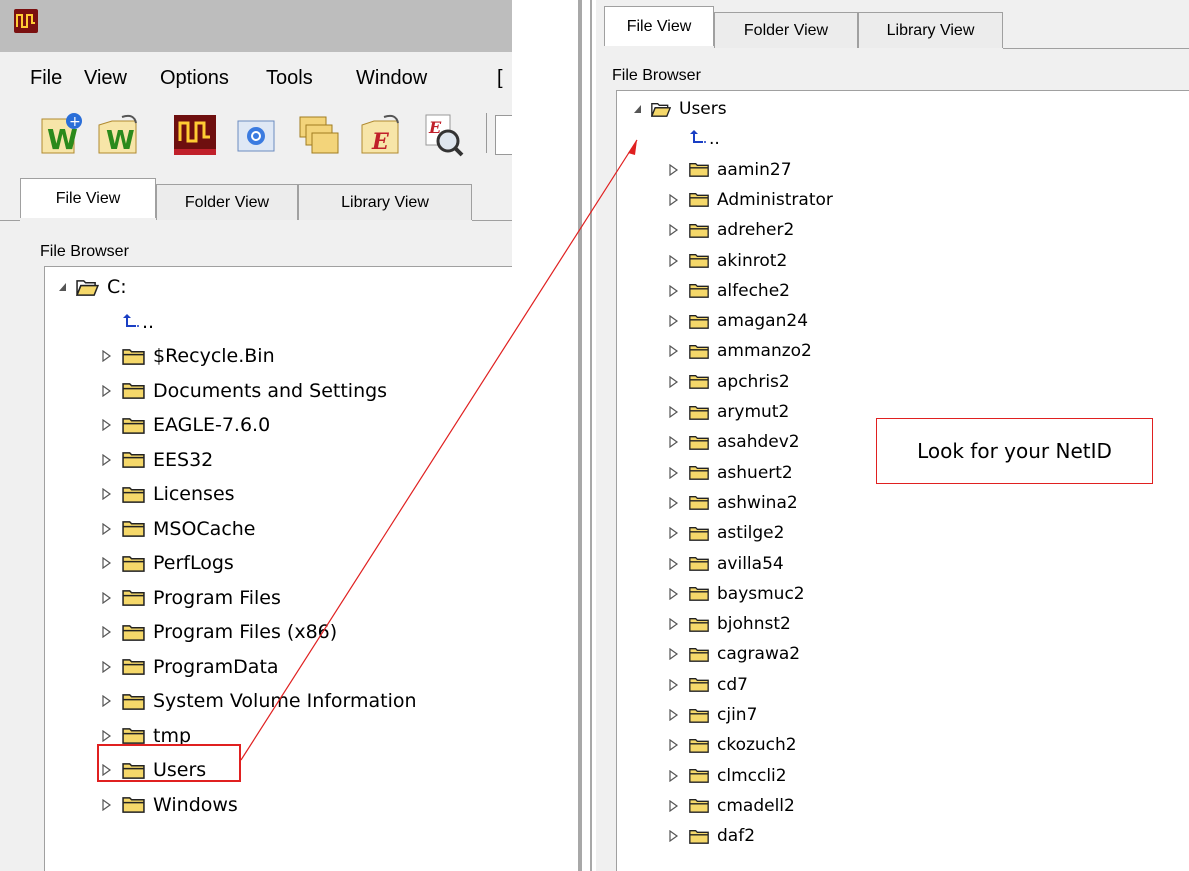 This screenshot has height=871, width=1189. Describe the element at coordinates (737, 594) in the screenshot. I see `folder-row: baysmuc2` at that location.